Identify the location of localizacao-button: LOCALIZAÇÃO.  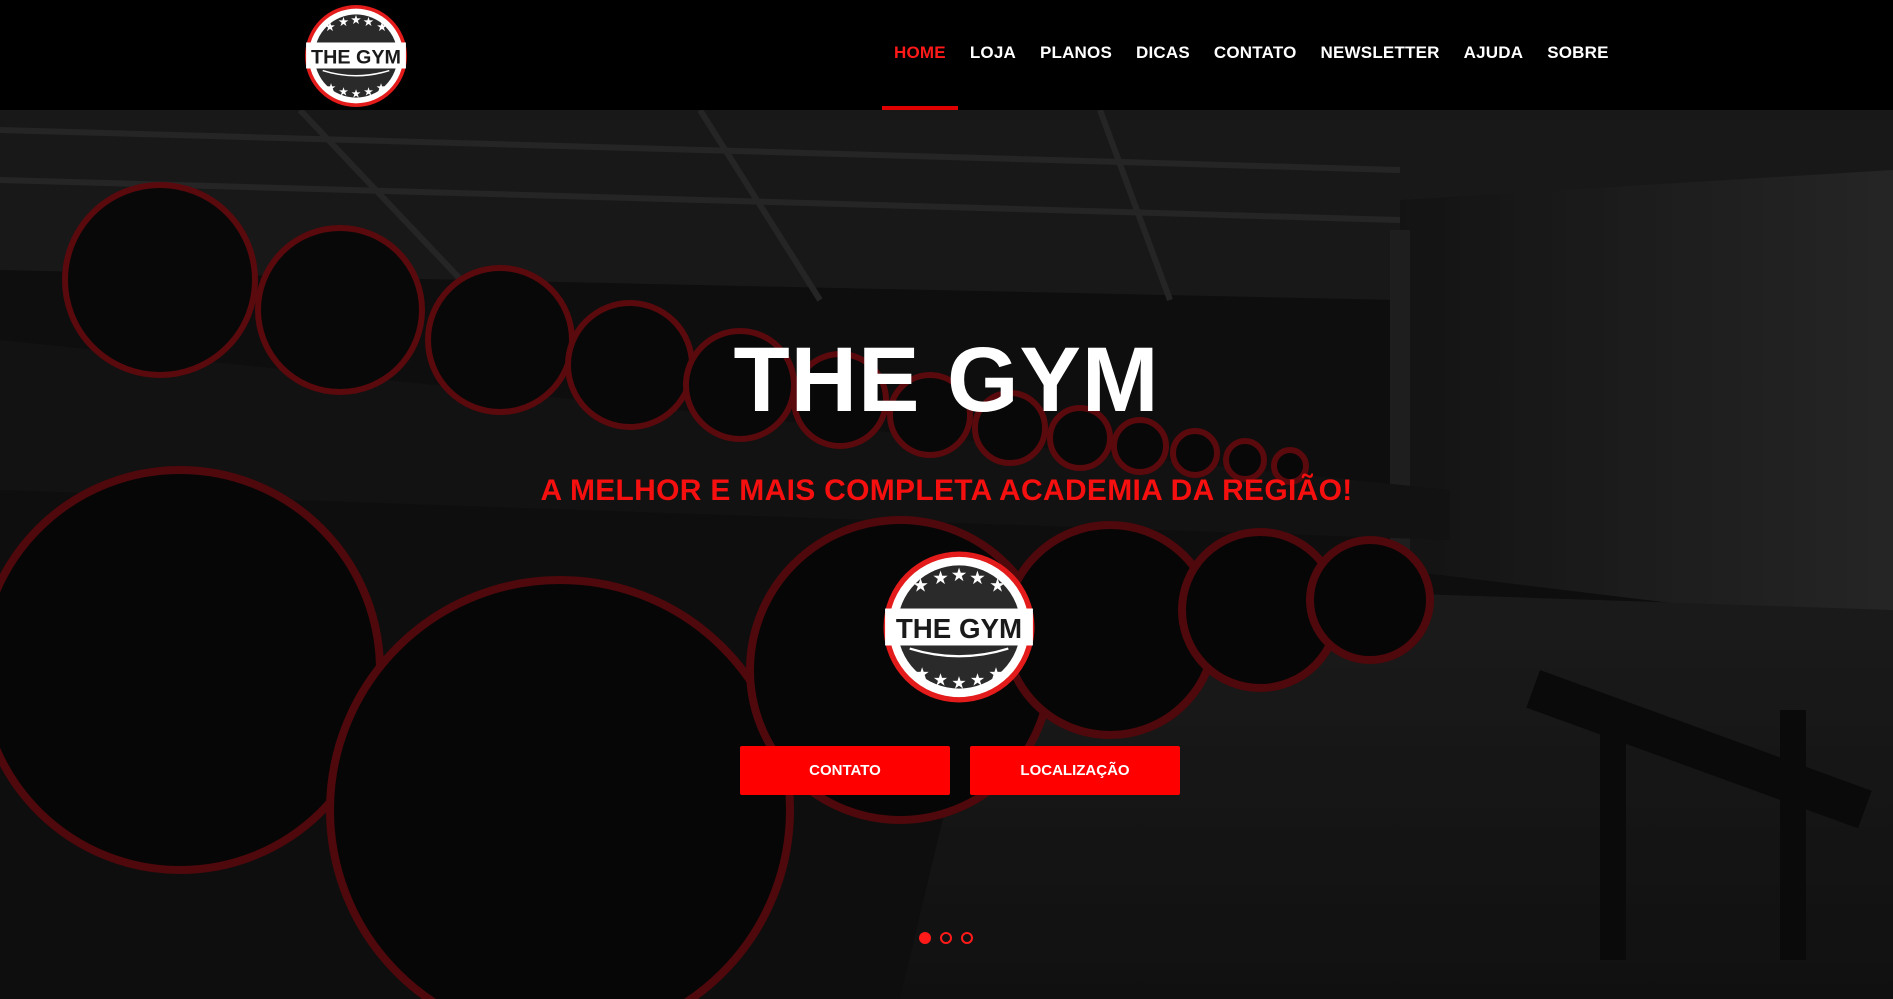
(1075, 770).